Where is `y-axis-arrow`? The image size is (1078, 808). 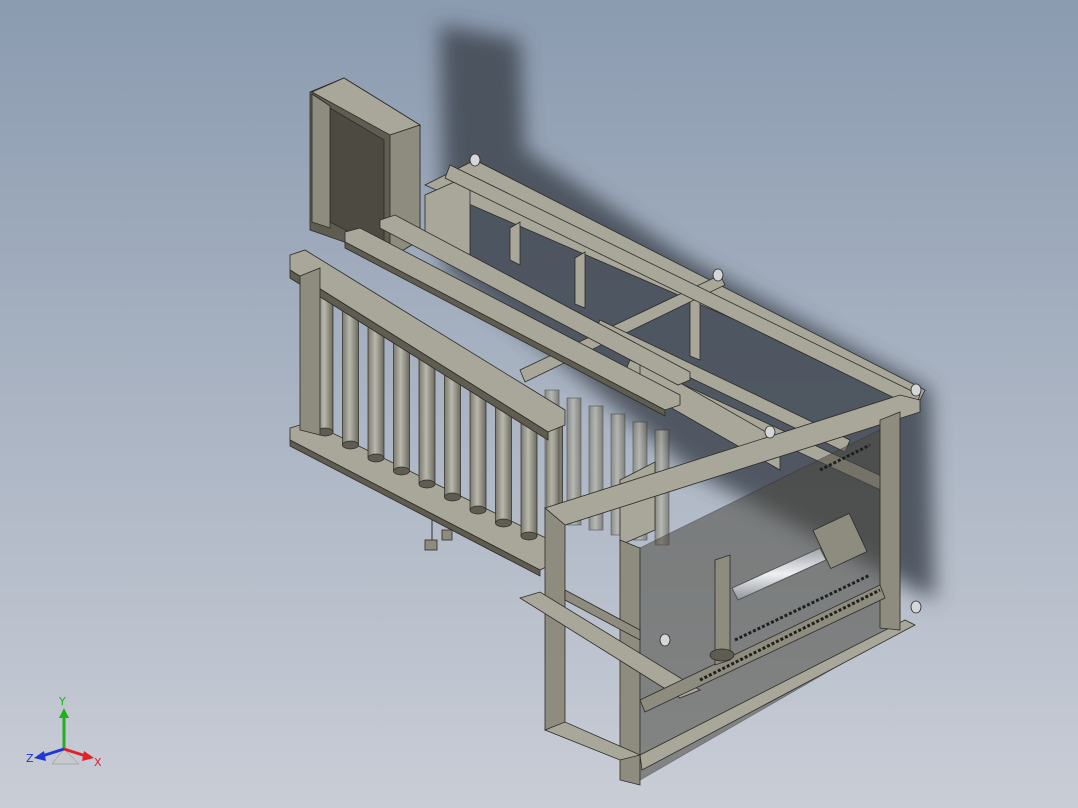 y-axis-arrow is located at coordinates (64, 713).